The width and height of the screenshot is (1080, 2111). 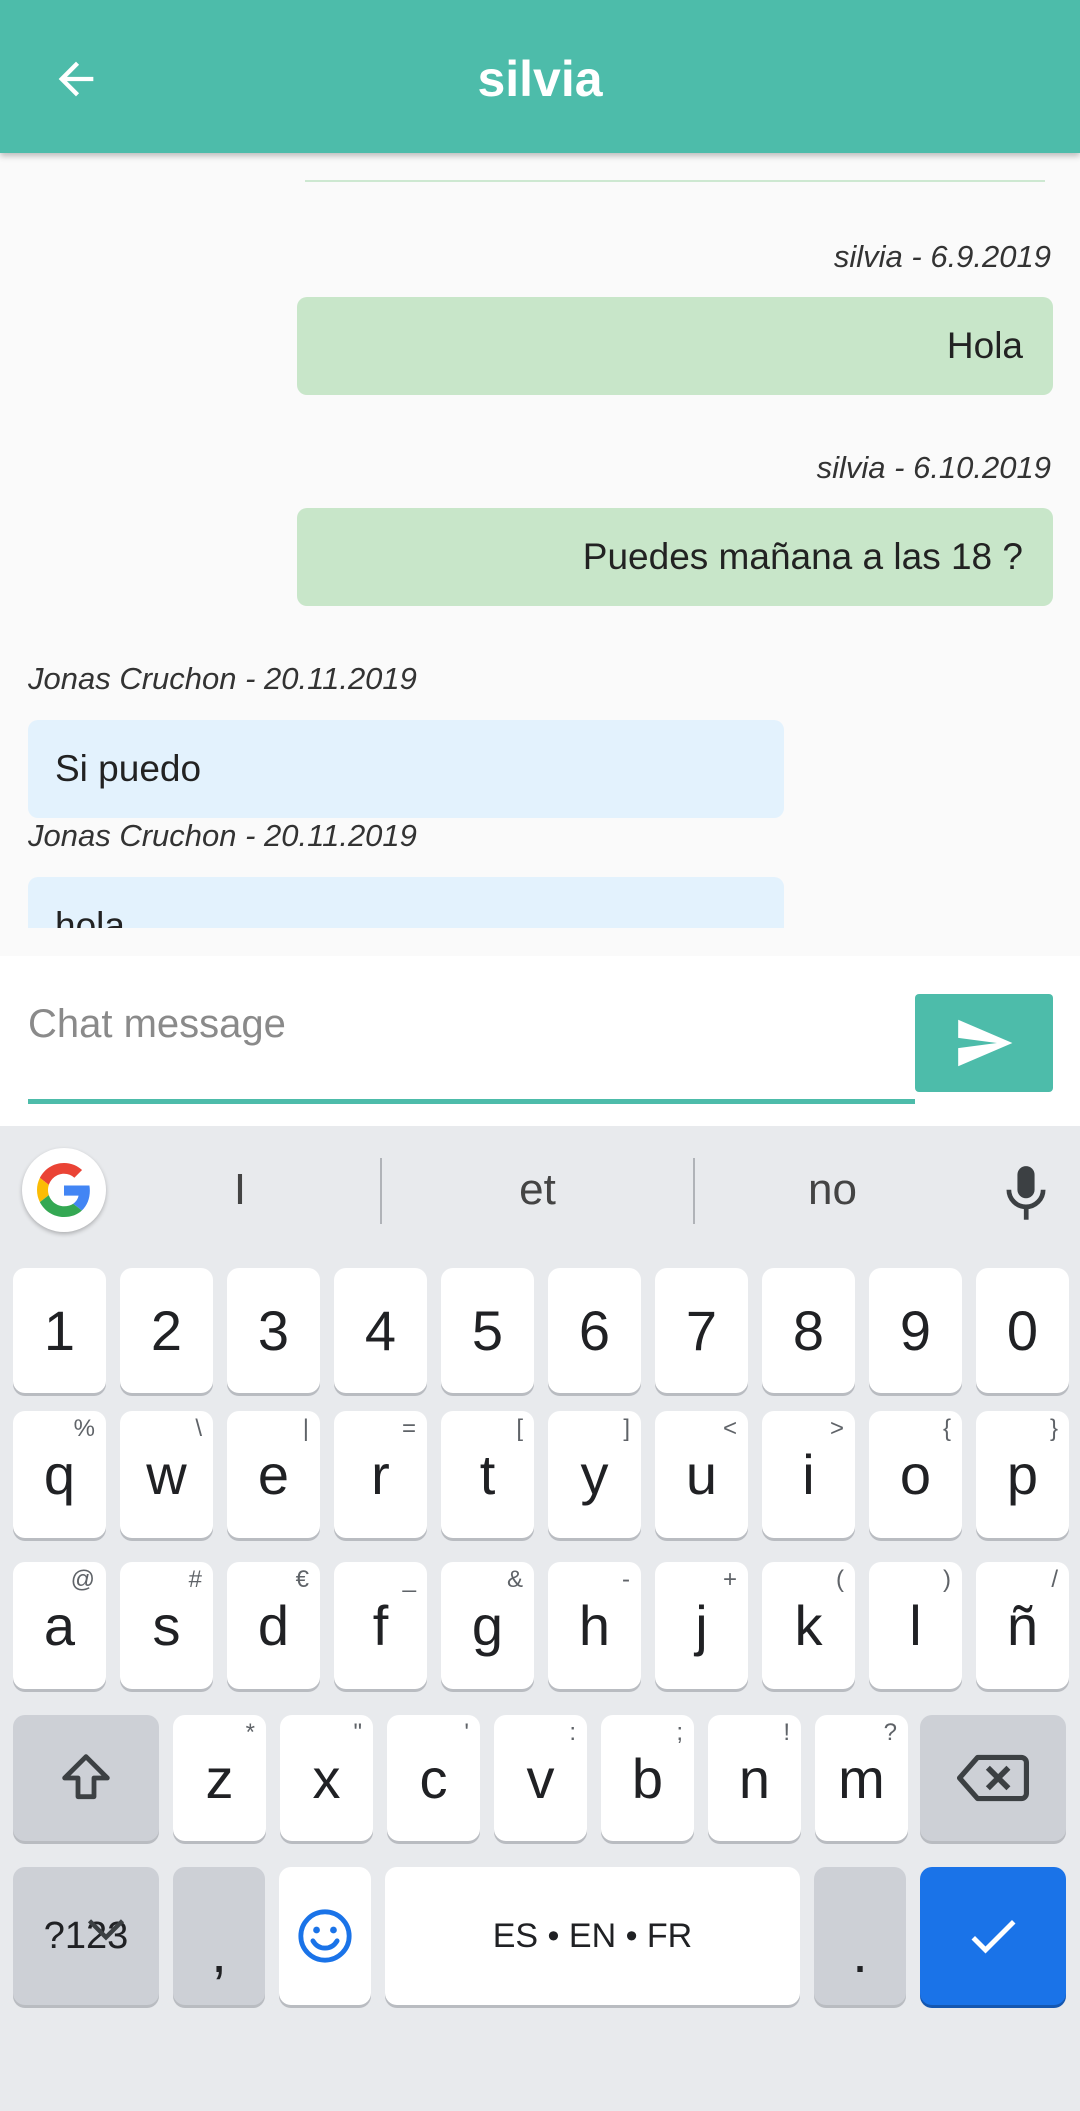 I want to click on key-hint: €, so click(x=302, y=1579).